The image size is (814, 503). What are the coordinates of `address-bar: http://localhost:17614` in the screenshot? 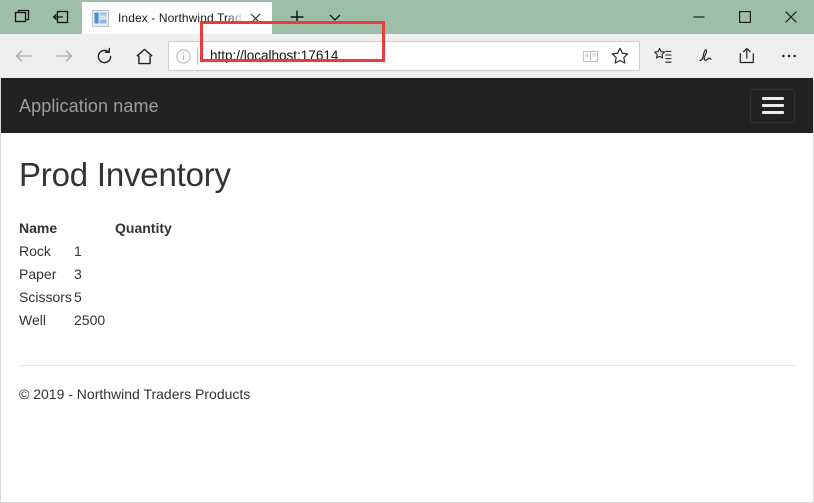 It's located at (404, 56).